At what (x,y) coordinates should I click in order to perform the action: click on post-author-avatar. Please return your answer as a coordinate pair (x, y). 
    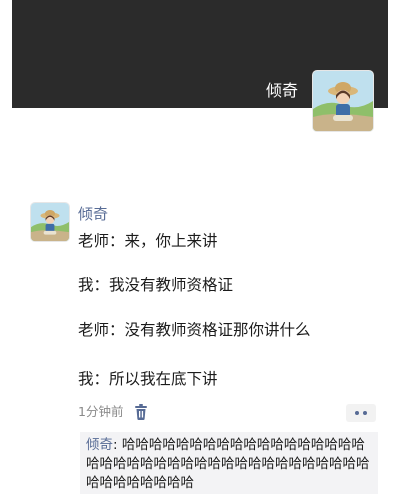
    Looking at the image, I should click on (50, 222).